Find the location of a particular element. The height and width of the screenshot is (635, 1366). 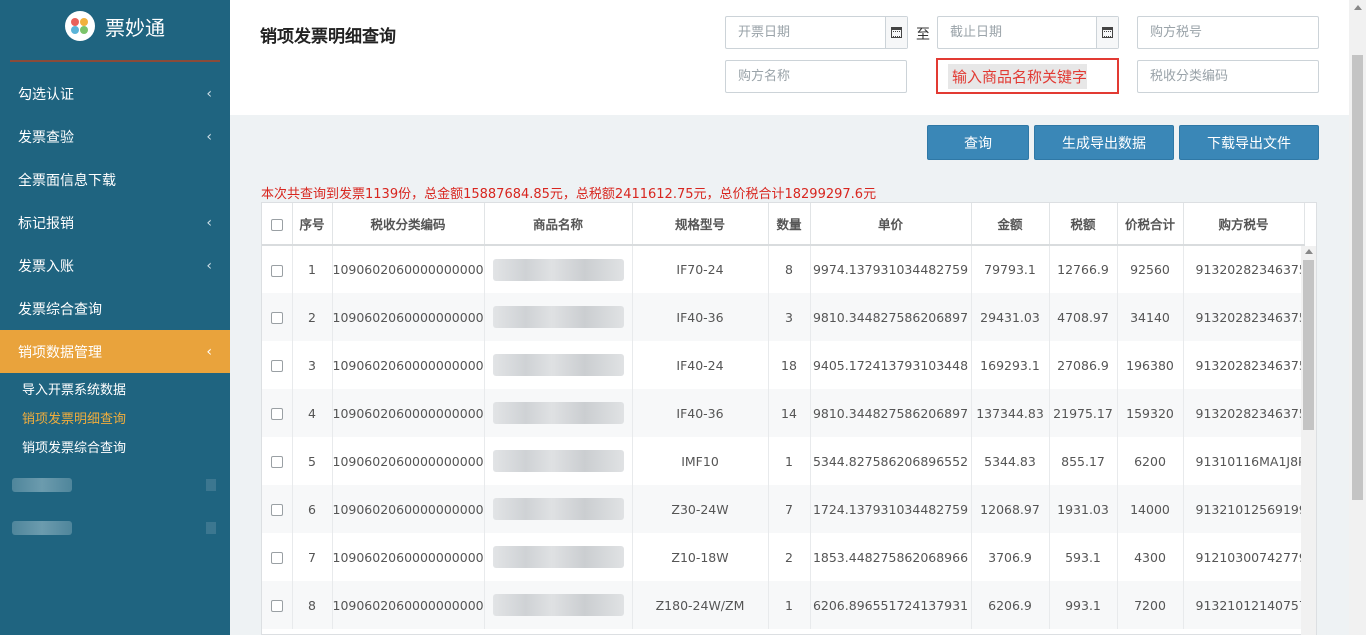

page-scrollbar is located at coordinates (1357, 317).